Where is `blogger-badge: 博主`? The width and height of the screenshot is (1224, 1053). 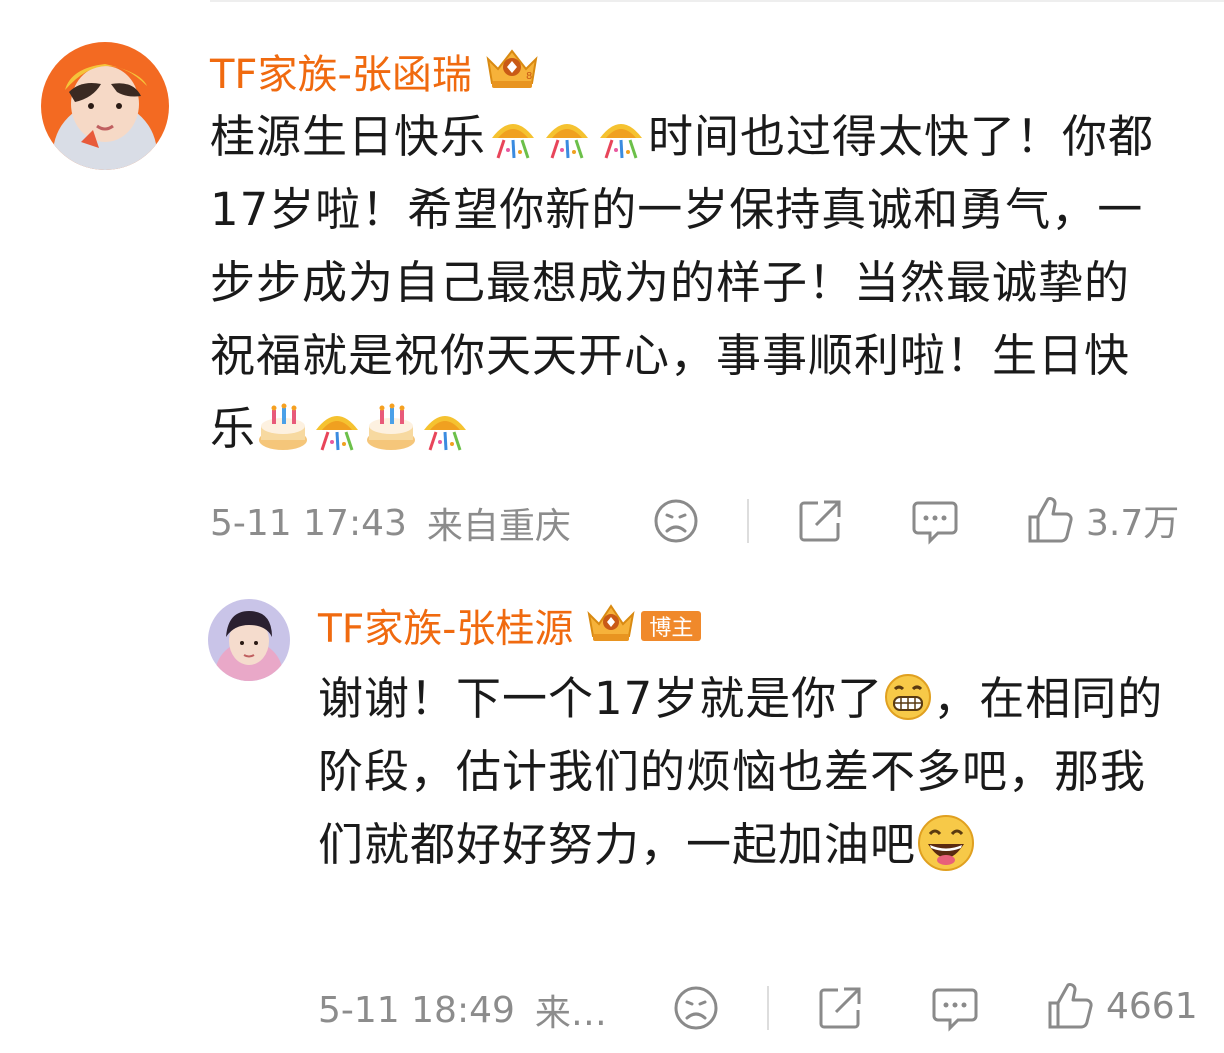
blogger-badge: 博主 is located at coordinates (671, 626).